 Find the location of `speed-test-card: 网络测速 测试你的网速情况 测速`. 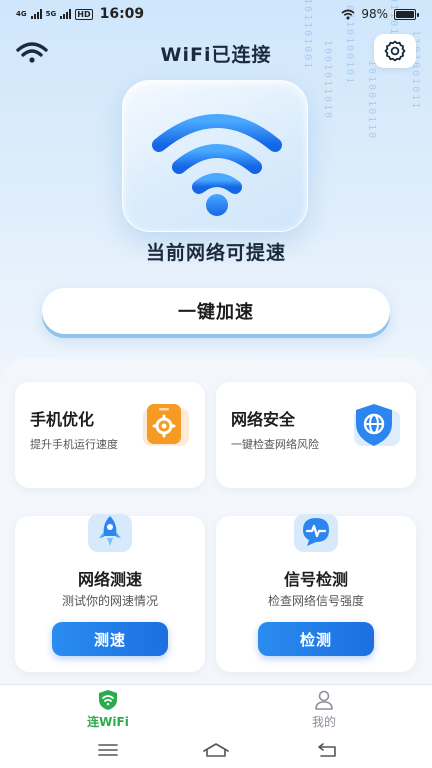

speed-test-card: 网络测速 测试你的网速情况 测速 is located at coordinates (110, 593).